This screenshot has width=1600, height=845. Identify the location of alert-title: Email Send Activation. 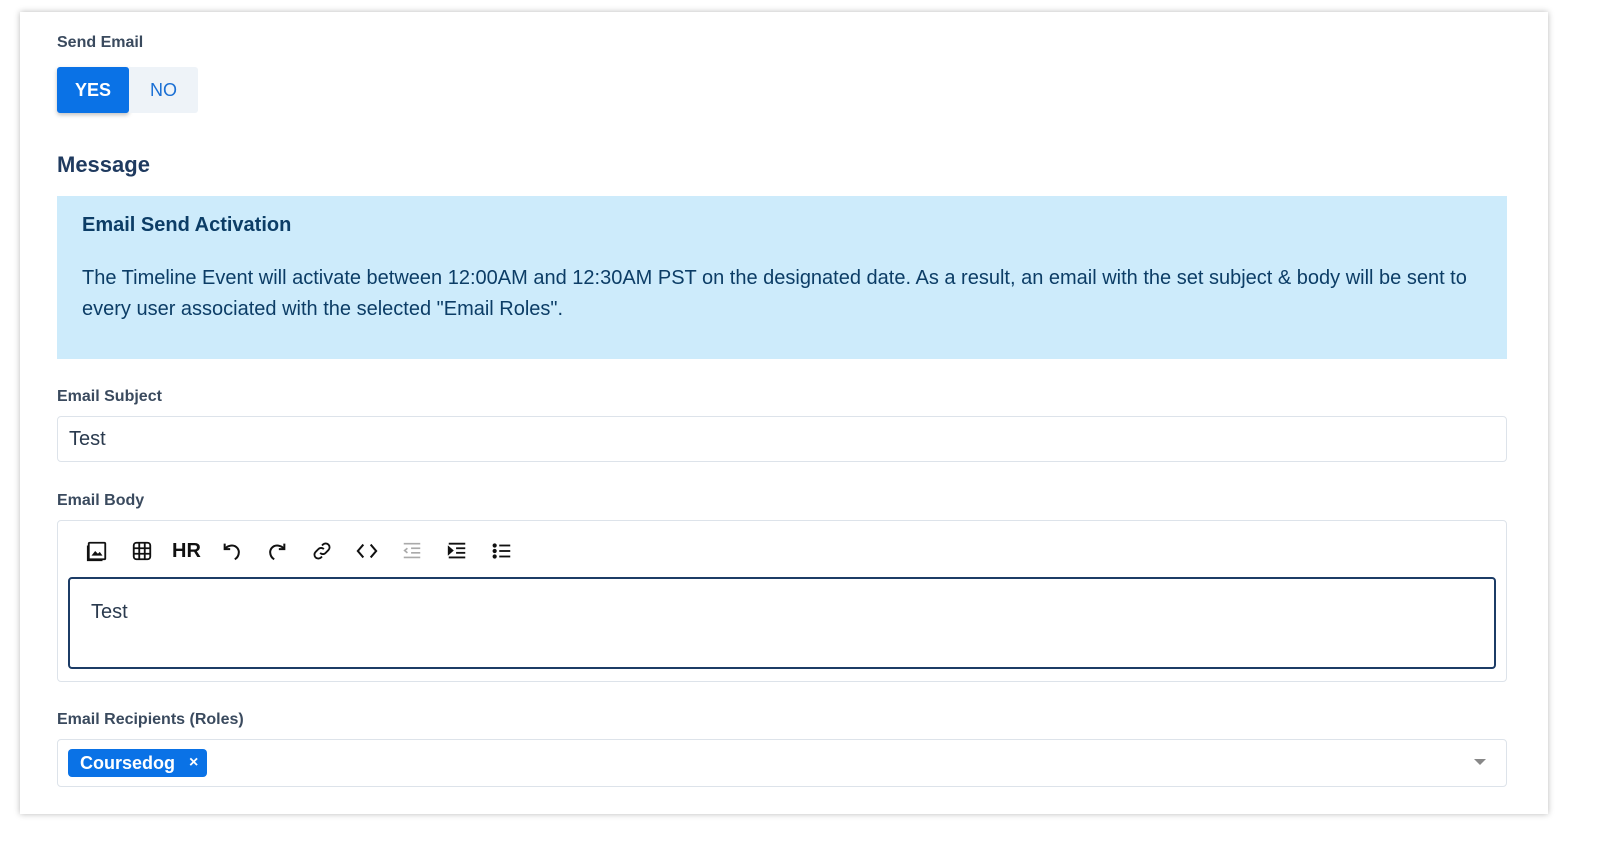
(187, 225).